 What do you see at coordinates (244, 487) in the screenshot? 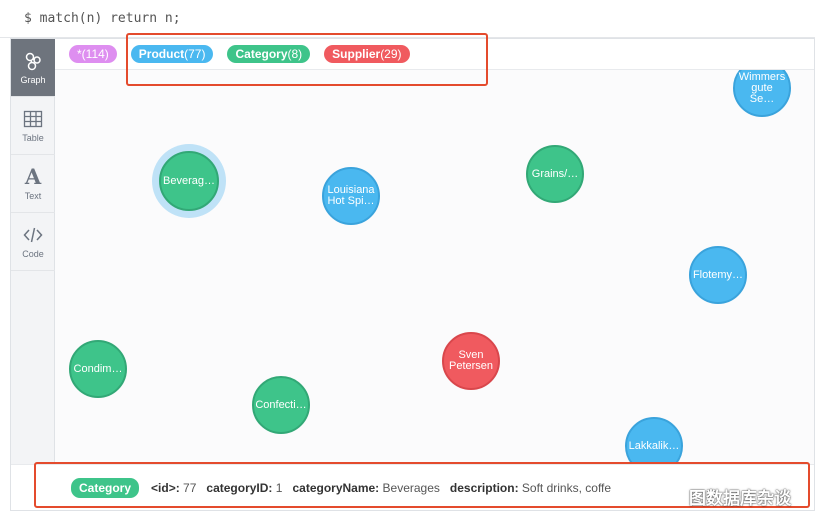
I see `prop-category-id: categoryID: 1` at bounding box center [244, 487].